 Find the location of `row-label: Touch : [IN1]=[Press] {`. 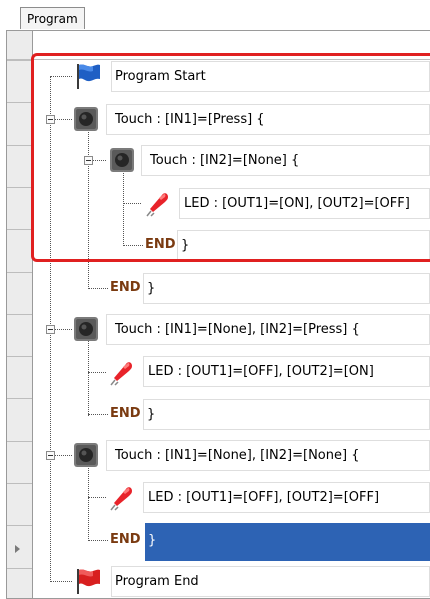

row-label: Touch : [IN1]=[Press] { is located at coordinates (190, 119).